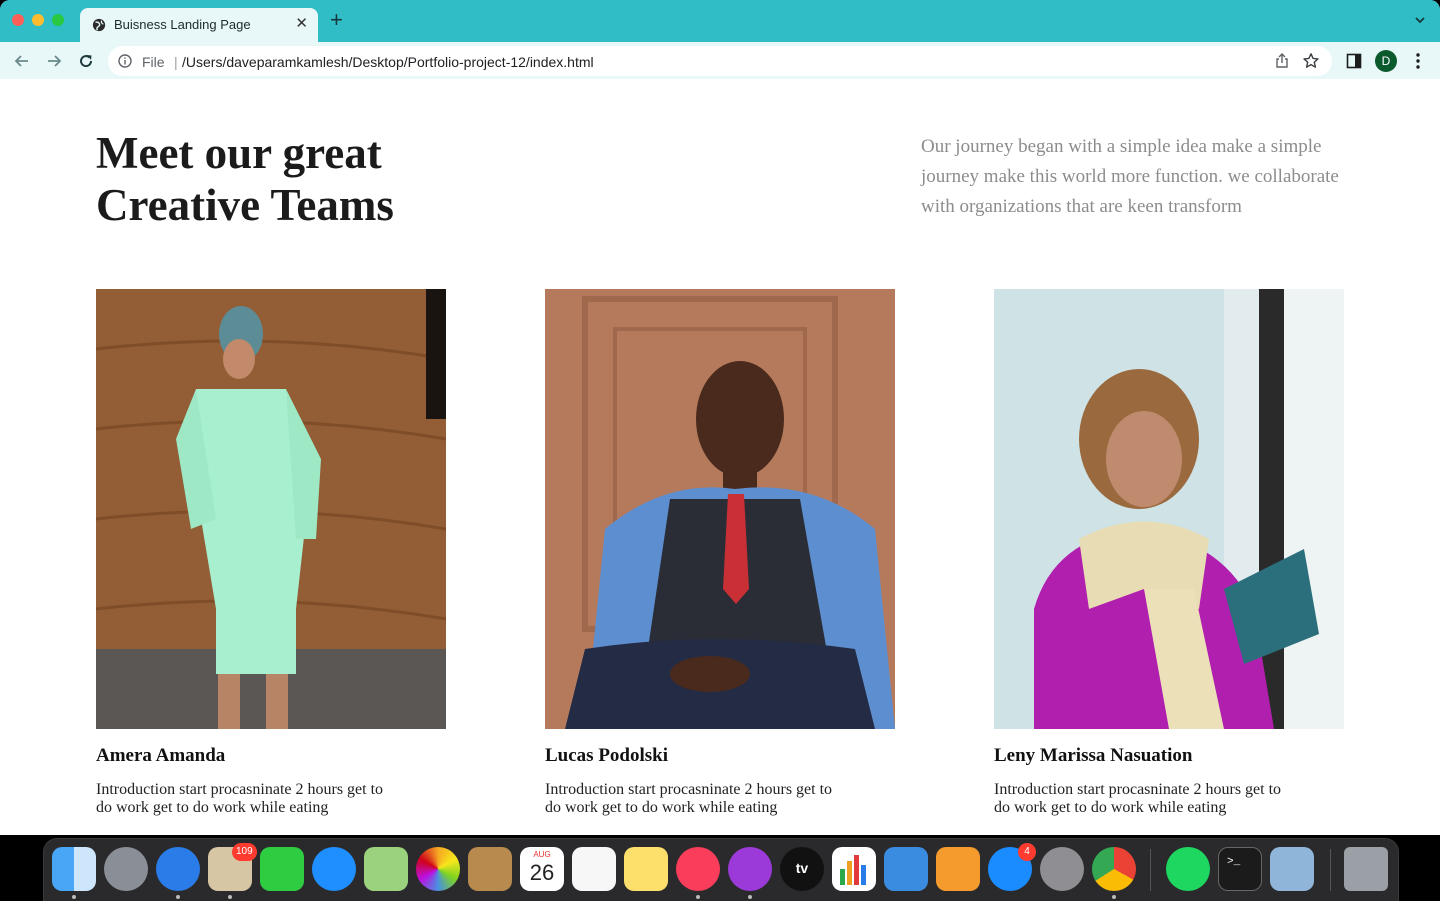 This screenshot has height=901, width=1440. Describe the element at coordinates (1292, 869) in the screenshot. I see `preview-icon` at that location.